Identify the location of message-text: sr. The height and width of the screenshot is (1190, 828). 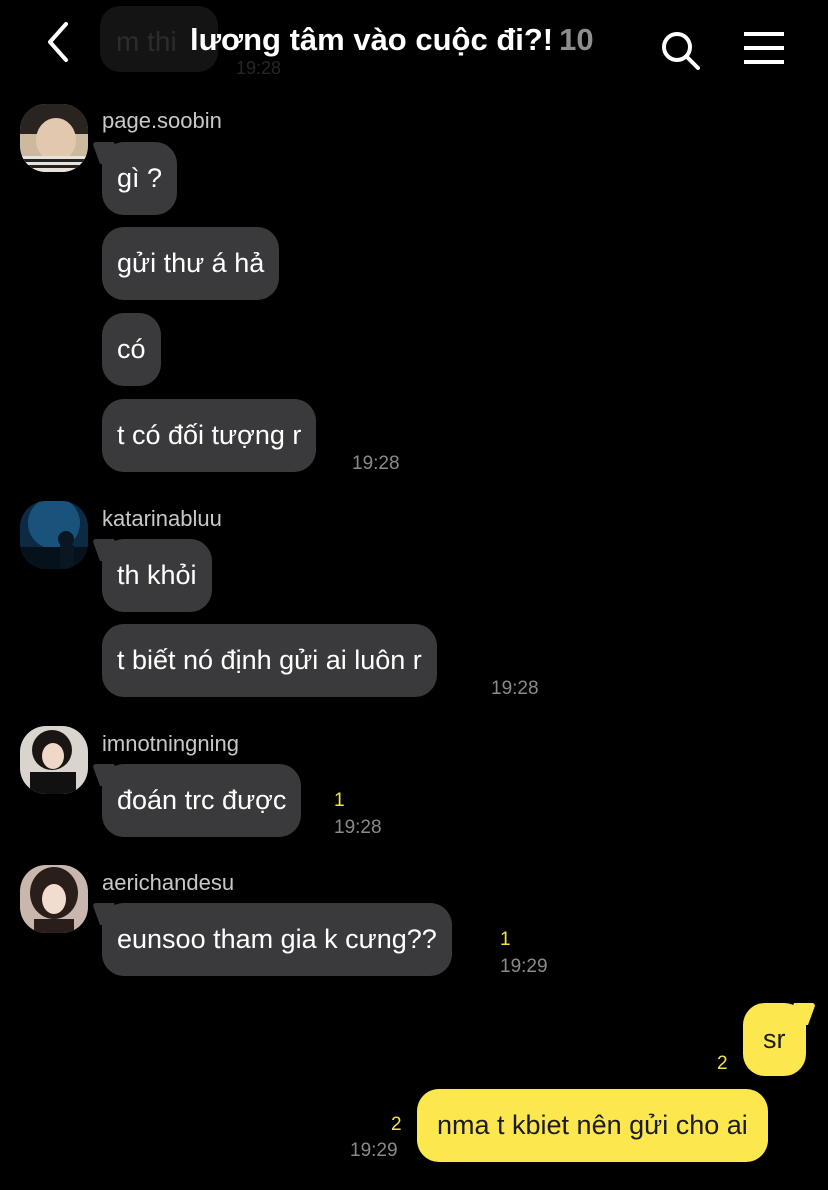
(774, 1039).